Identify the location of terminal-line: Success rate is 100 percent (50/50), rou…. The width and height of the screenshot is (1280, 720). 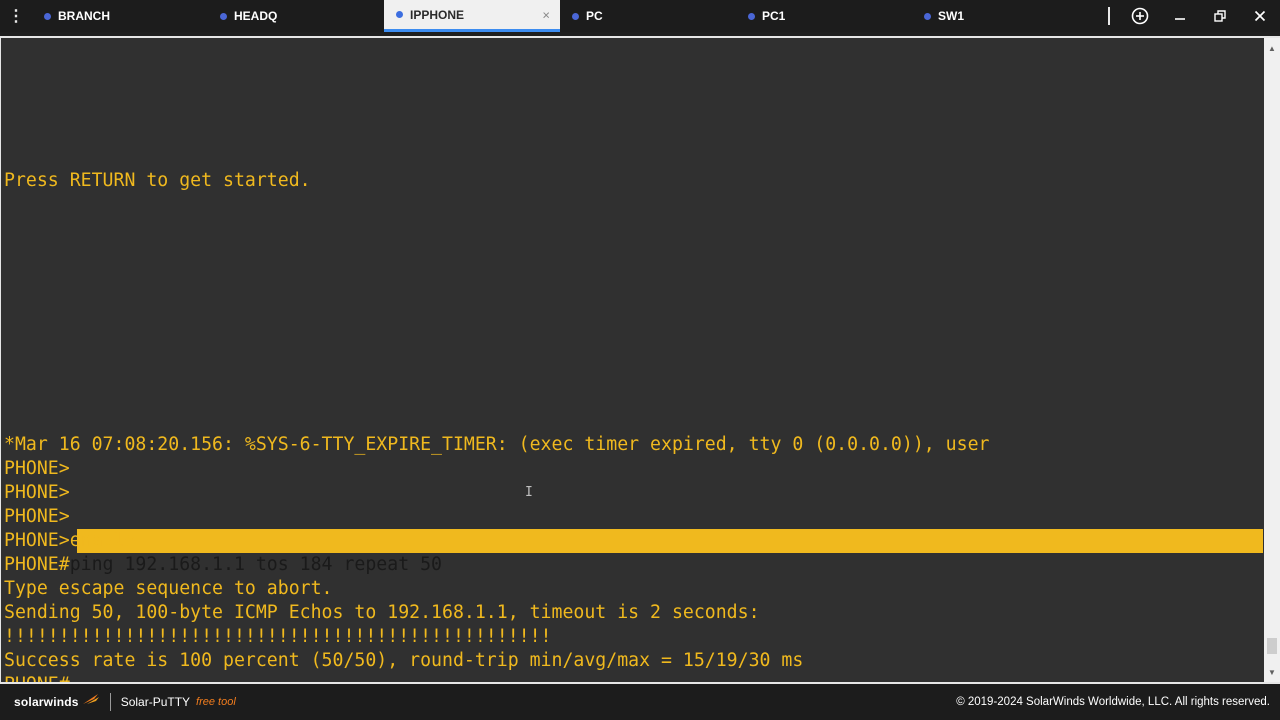
(404, 660).